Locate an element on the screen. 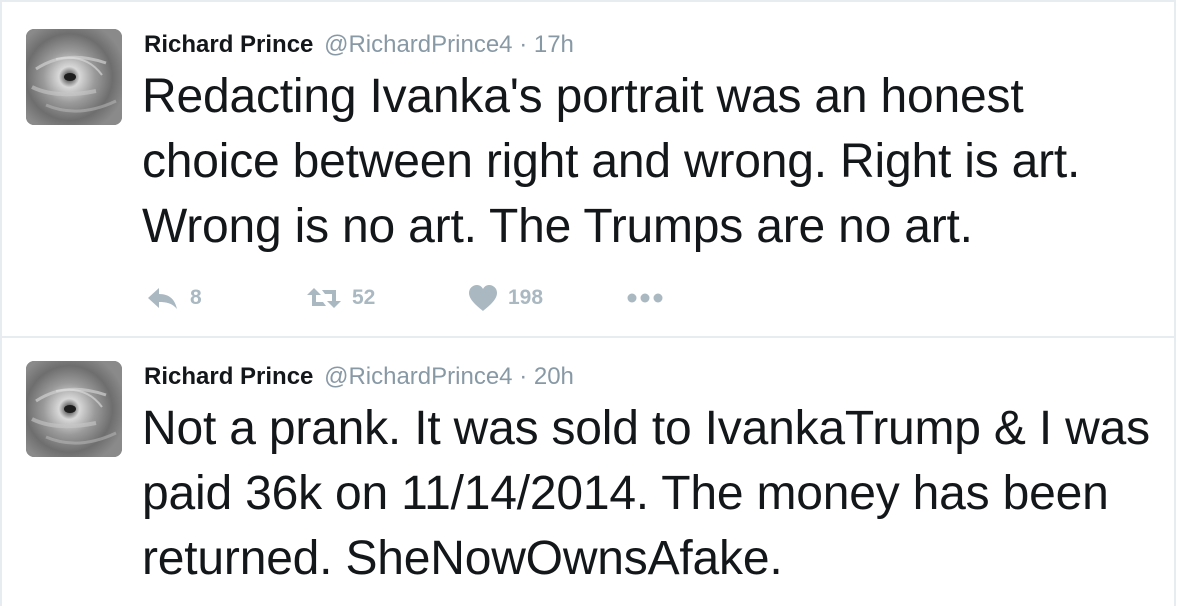 The image size is (1178, 608). more-dots-icon is located at coordinates (645, 298).